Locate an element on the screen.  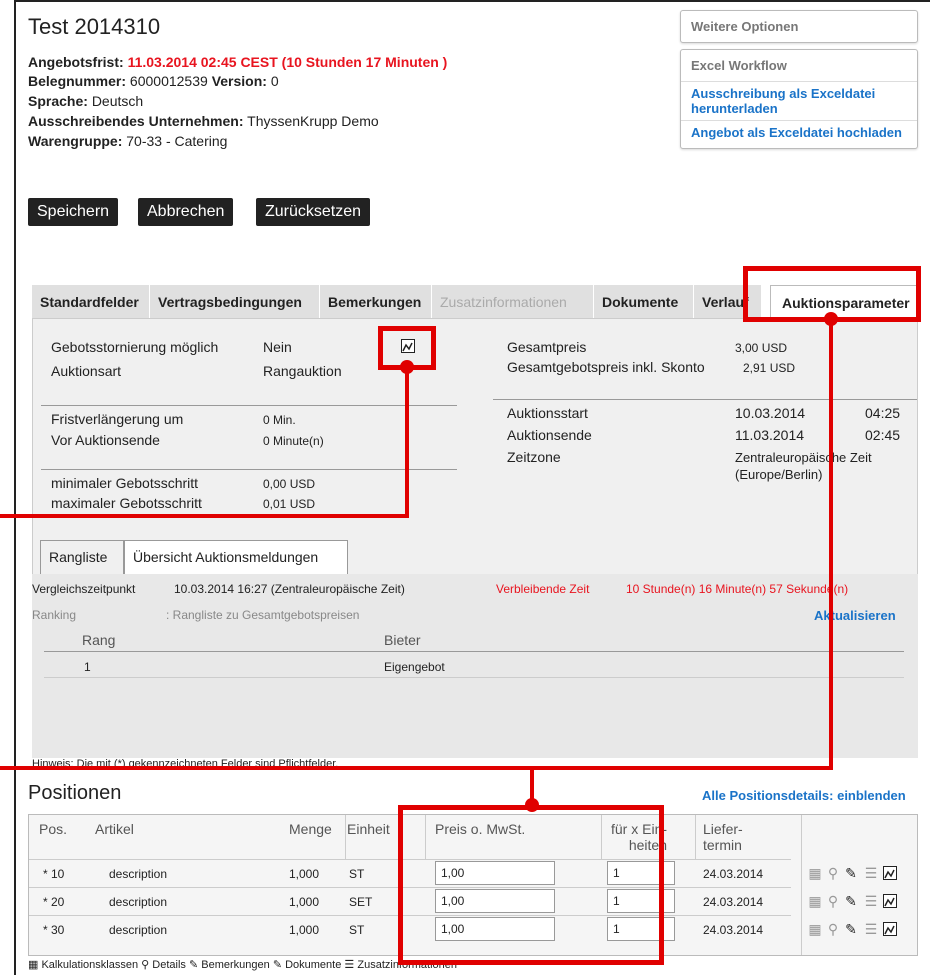
subtab-auktionsmeldungen: Übersicht Auktionsmeldungen is located at coordinates (236, 557).